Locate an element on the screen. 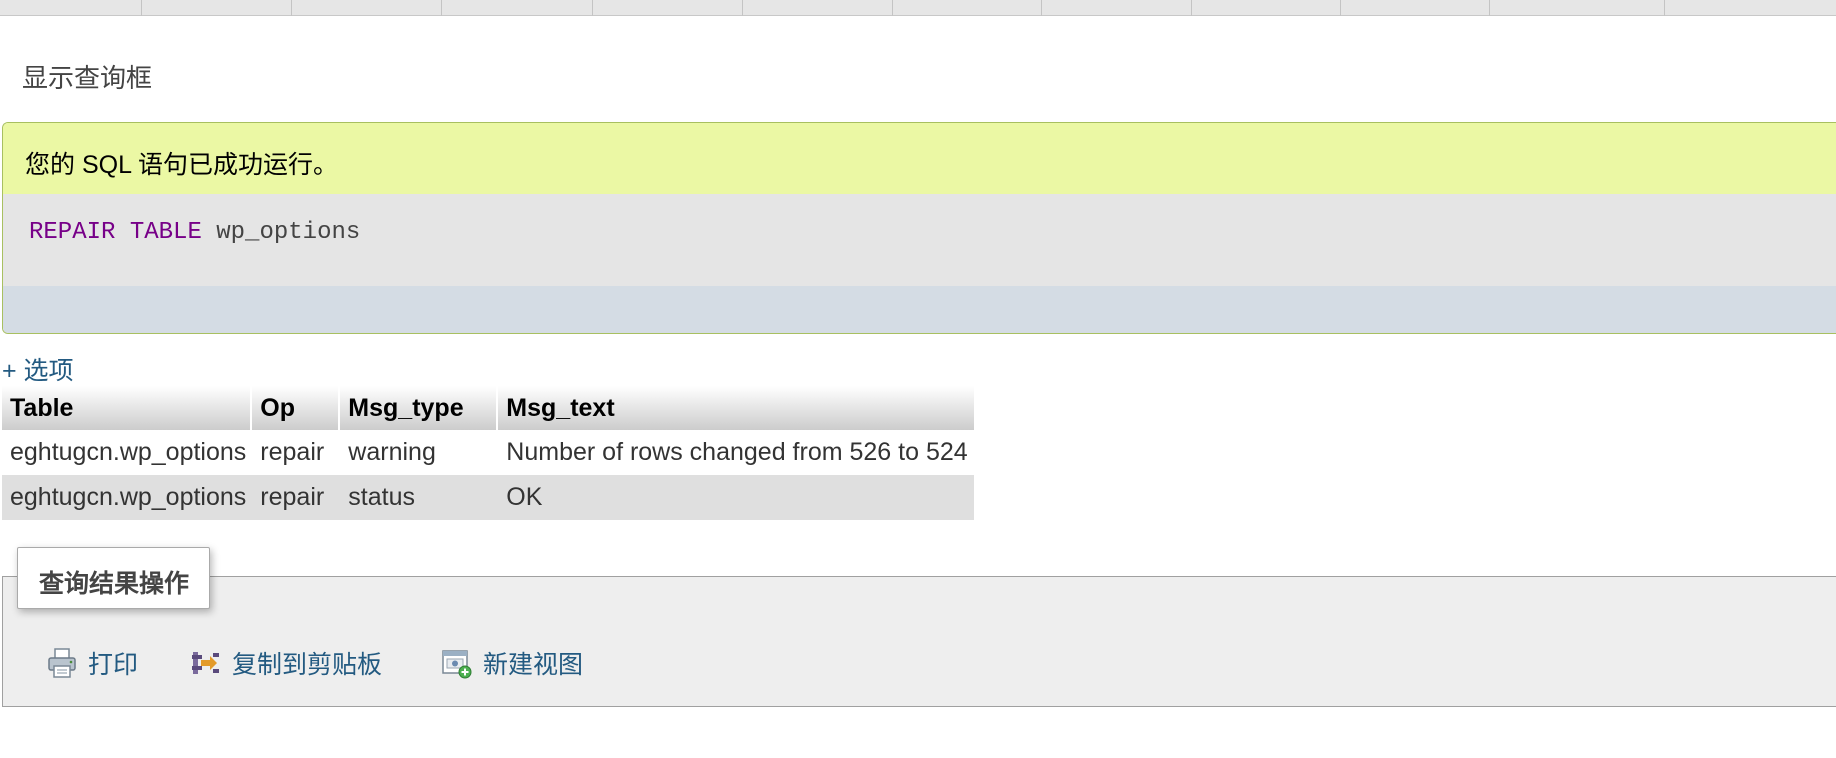 The image size is (1836, 758). column-header-msg-text: Msg_text is located at coordinates (736, 408).